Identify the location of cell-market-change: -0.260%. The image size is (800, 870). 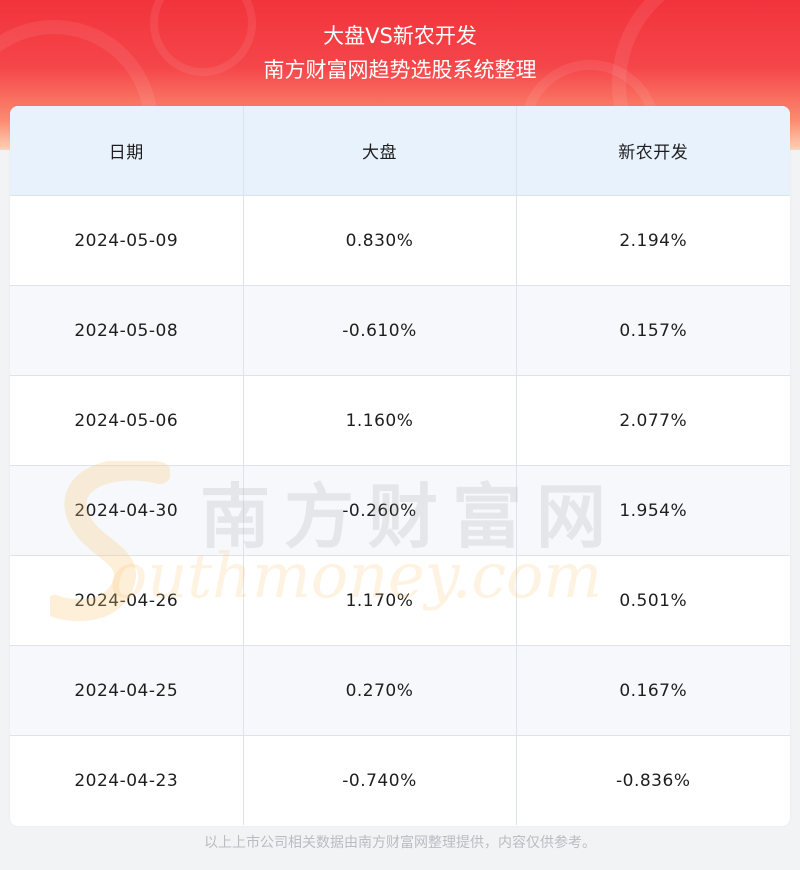
(380, 510).